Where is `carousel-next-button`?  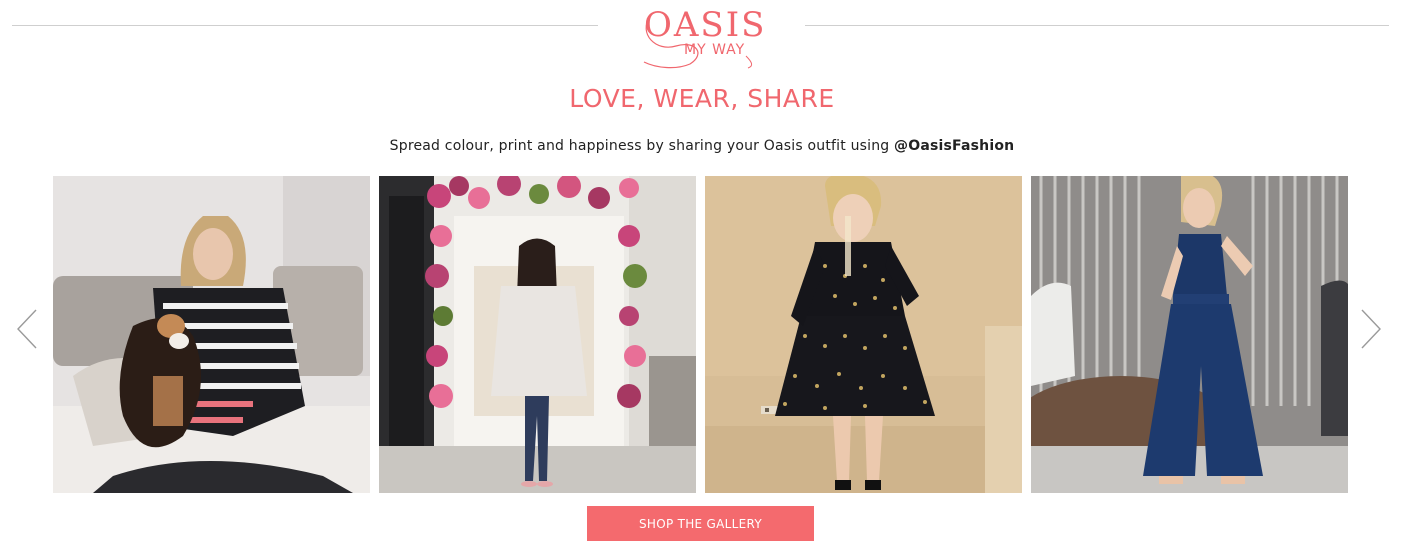 carousel-next-button is located at coordinates (1371, 329).